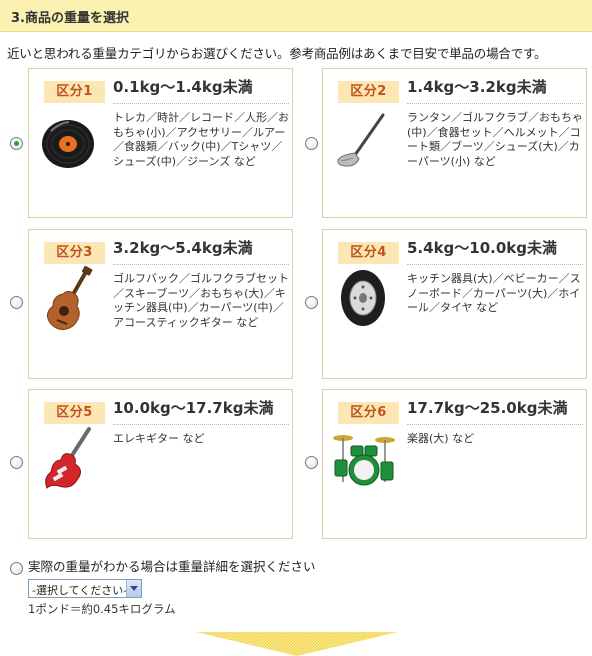 This screenshot has width=592, height=656. Describe the element at coordinates (133, 588) in the screenshot. I see `chevron-down-icon` at that location.